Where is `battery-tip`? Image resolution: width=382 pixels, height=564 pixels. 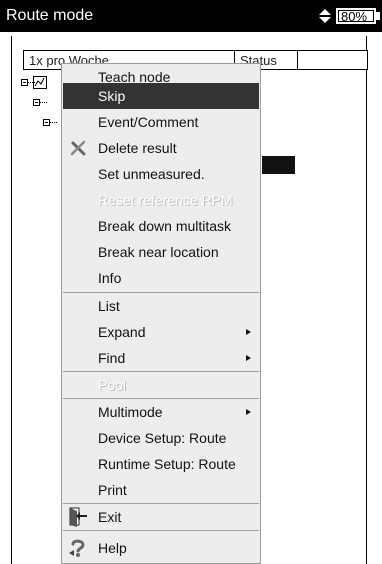
battery-tip is located at coordinates (378, 16).